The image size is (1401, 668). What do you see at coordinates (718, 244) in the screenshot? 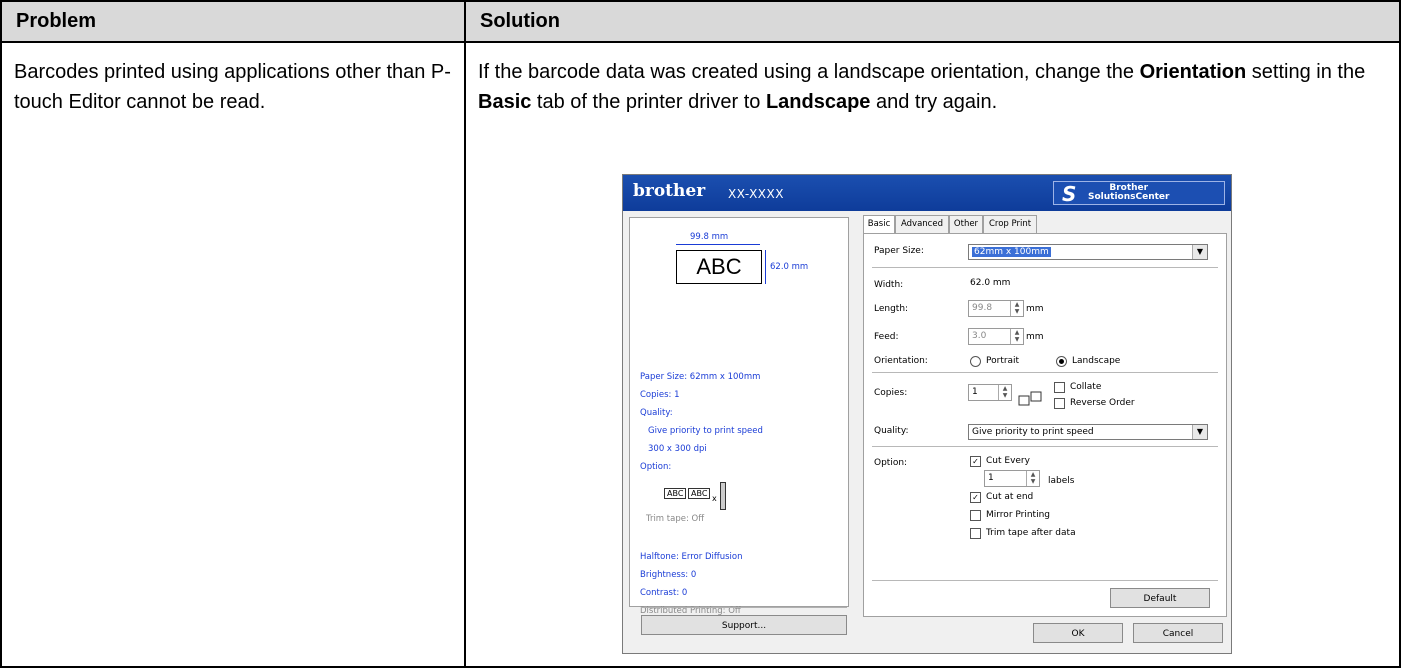
I see `width-arrow` at bounding box center [718, 244].